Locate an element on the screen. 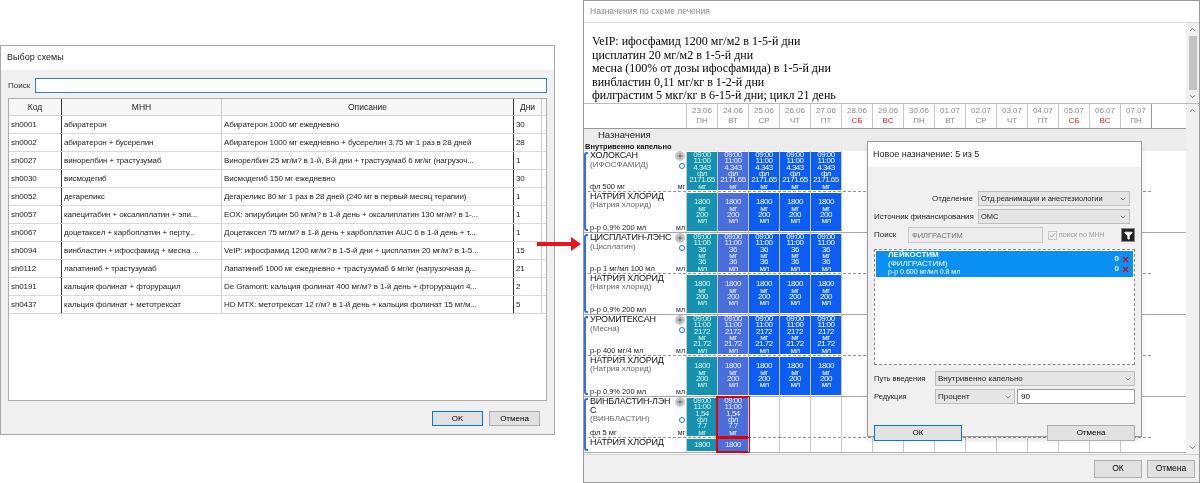 The height and width of the screenshot is (483, 1200). table-cell: sh0191 is located at coordinates (35, 286).